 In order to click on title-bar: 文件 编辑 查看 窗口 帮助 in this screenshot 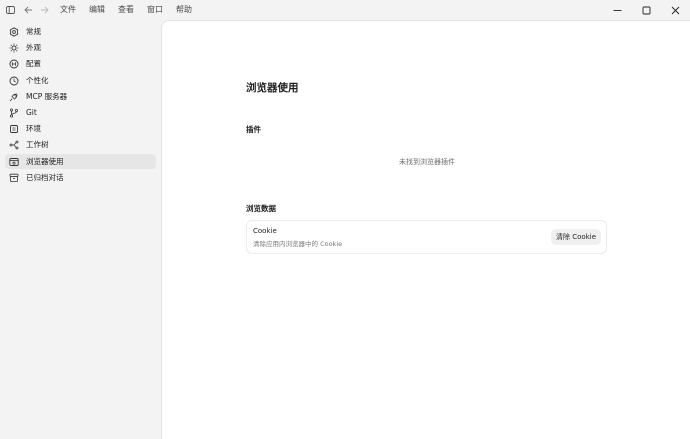, I will do `click(345, 10)`.